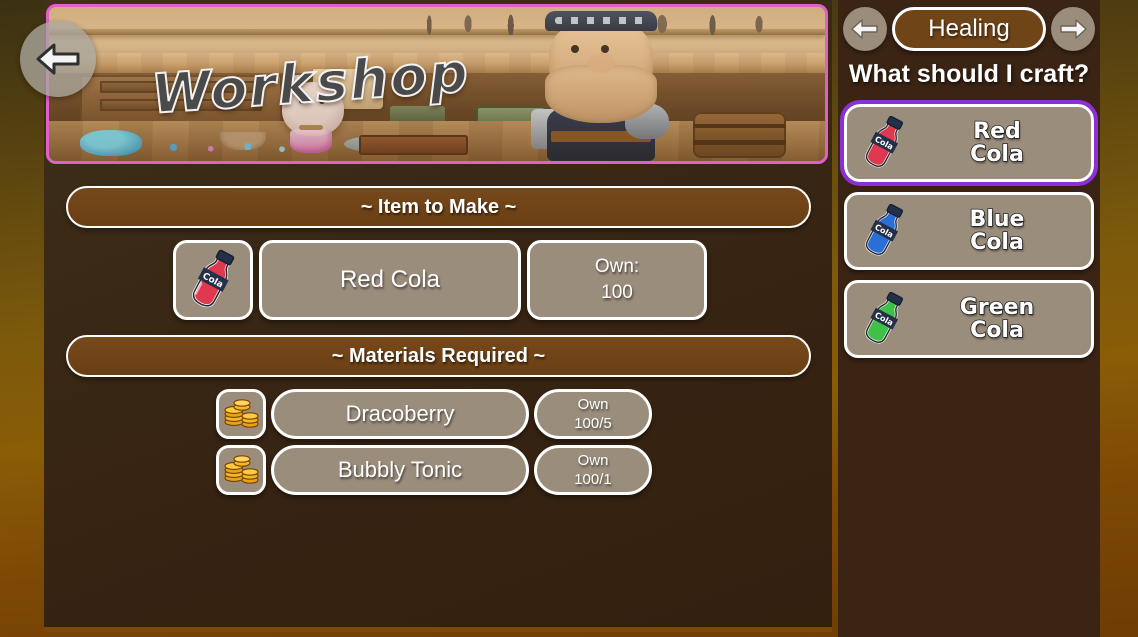 The height and width of the screenshot is (637, 1138). I want to click on material-row: Dracoberry Own 100/5, so click(434, 414).